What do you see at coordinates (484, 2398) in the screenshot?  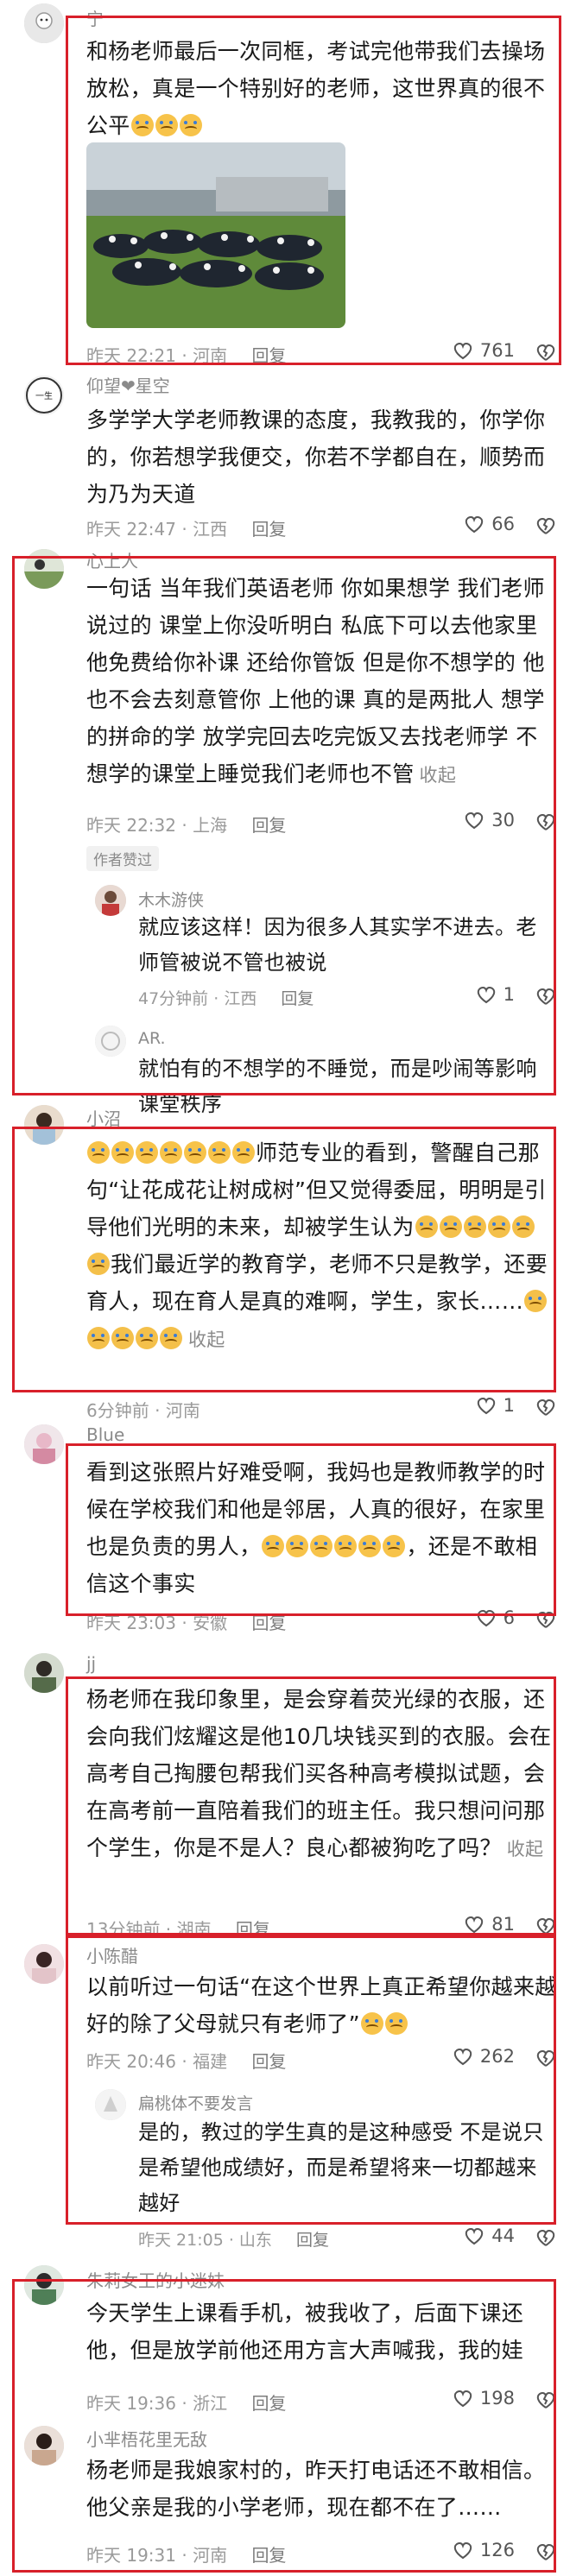 I see `like-button: 198` at bounding box center [484, 2398].